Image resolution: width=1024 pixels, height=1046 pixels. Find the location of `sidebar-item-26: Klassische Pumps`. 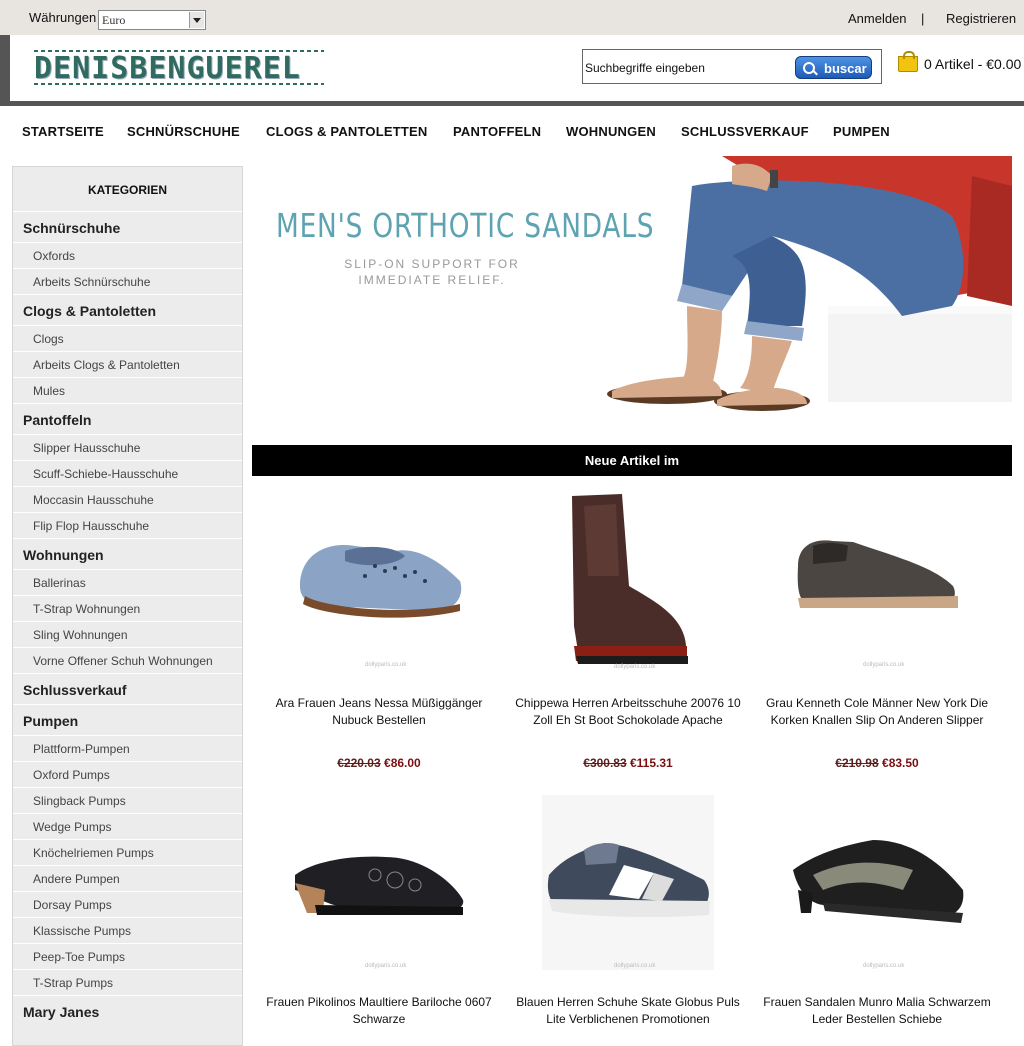

sidebar-item-26: Klassische Pumps is located at coordinates (127, 930).